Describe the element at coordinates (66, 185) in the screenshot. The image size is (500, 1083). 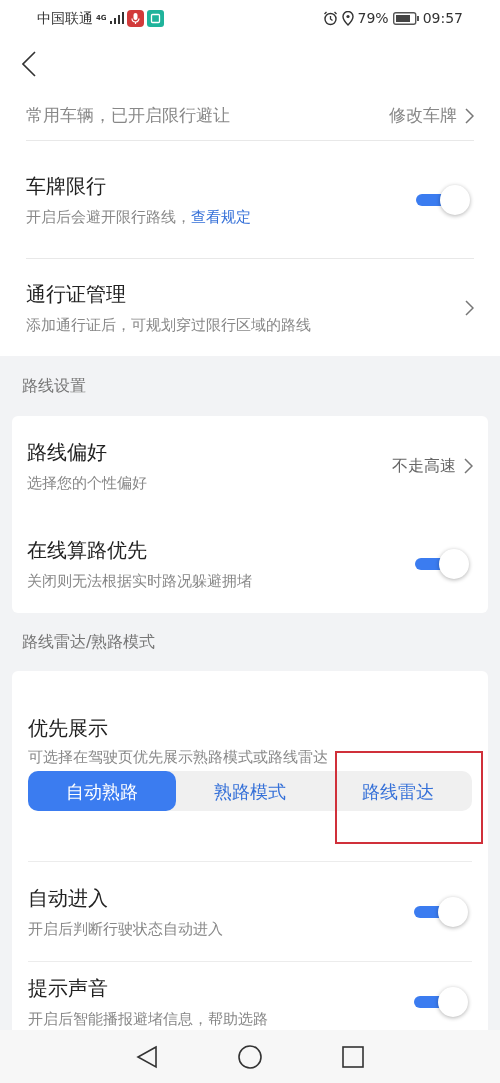
I see `setting-title: 车牌限行` at that location.